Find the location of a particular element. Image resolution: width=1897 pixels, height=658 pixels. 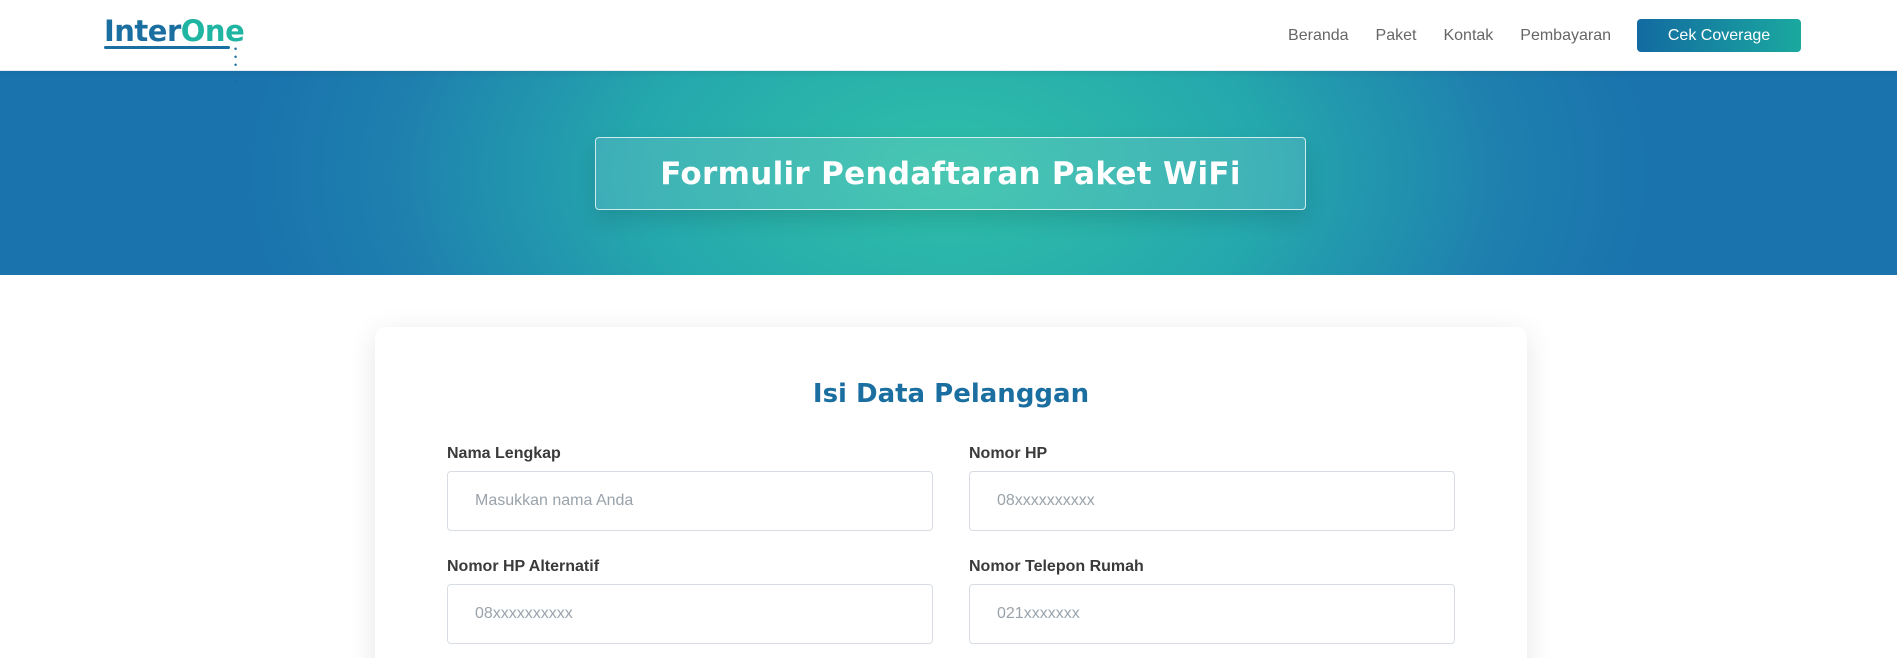

field-nomor-telepon-rumah: Nomor Telepon Rumah is located at coordinates (1212, 601).